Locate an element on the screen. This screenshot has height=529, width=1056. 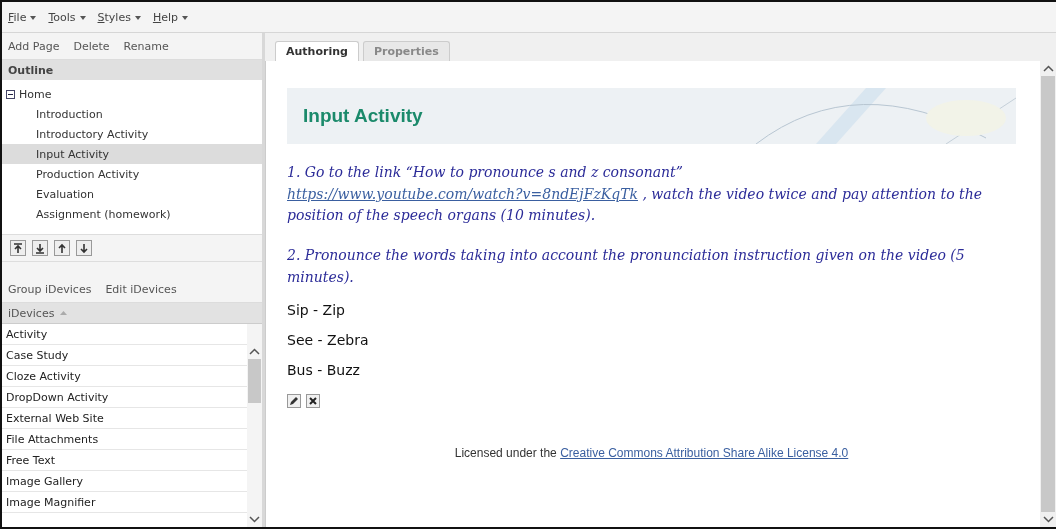
idevice-item: Activity is located at coordinates (124, 334).